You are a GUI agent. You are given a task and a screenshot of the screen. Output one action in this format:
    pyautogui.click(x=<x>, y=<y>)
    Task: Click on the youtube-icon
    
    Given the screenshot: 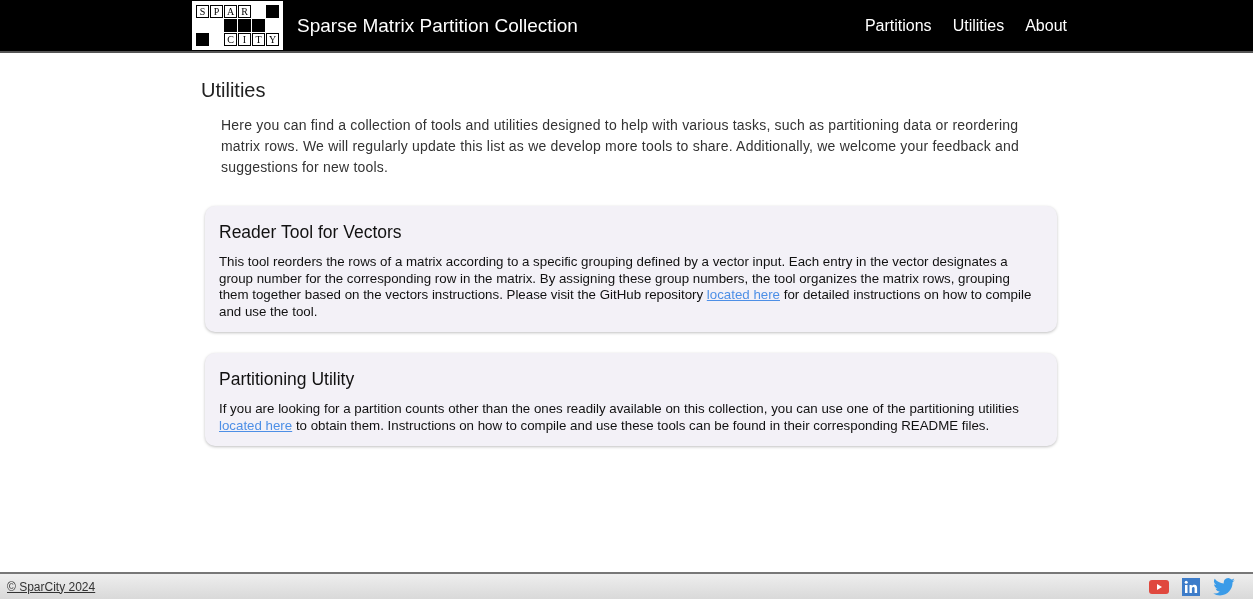 What is the action you would take?
    pyautogui.click(x=1159, y=586)
    